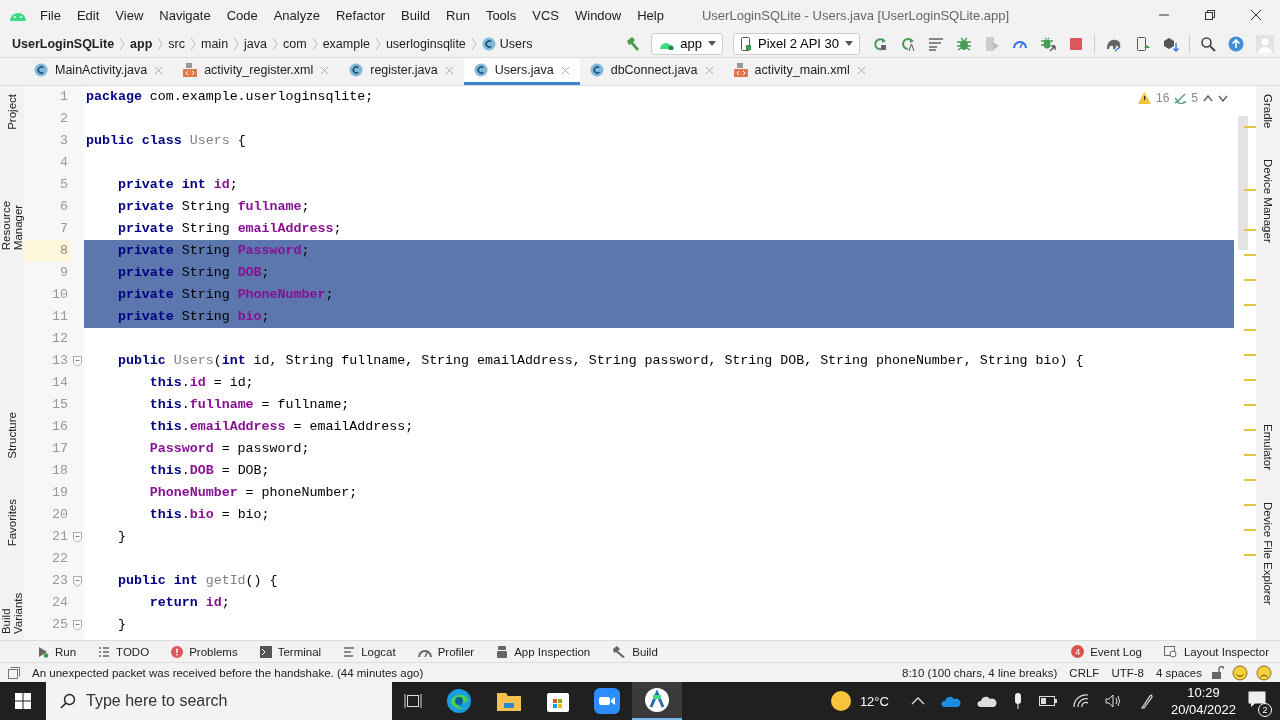  I want to click on menu-item: View, so click(129, 15).